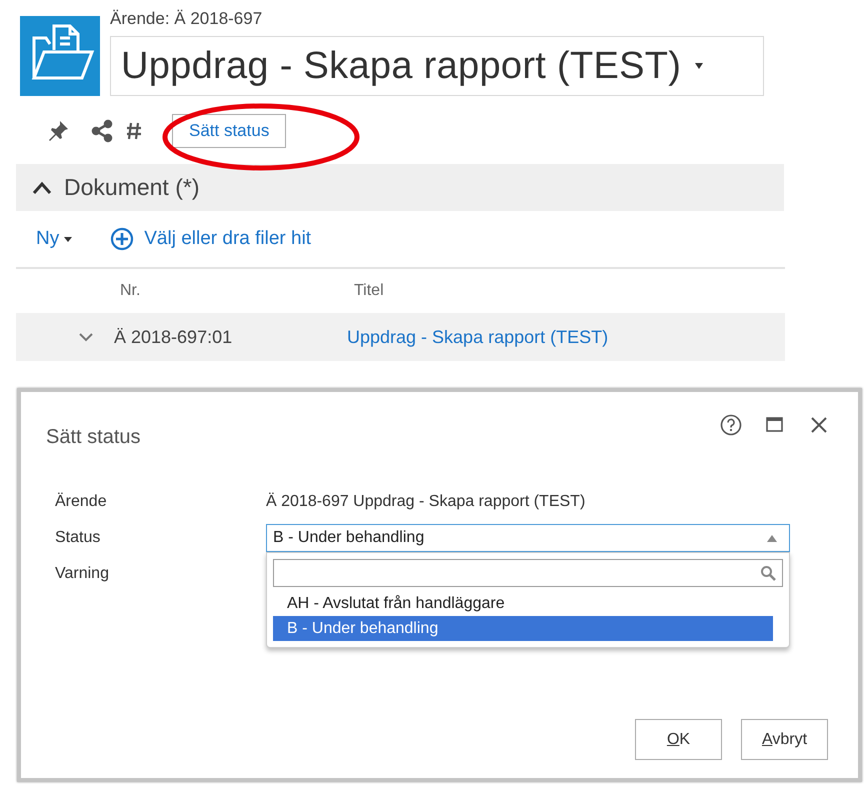 The height and width of the screenshot is (790, 864). I want to click on field-value: Ä 2018-697 Uppdrag - Skapa rapport (TEST), so click(426, 502).